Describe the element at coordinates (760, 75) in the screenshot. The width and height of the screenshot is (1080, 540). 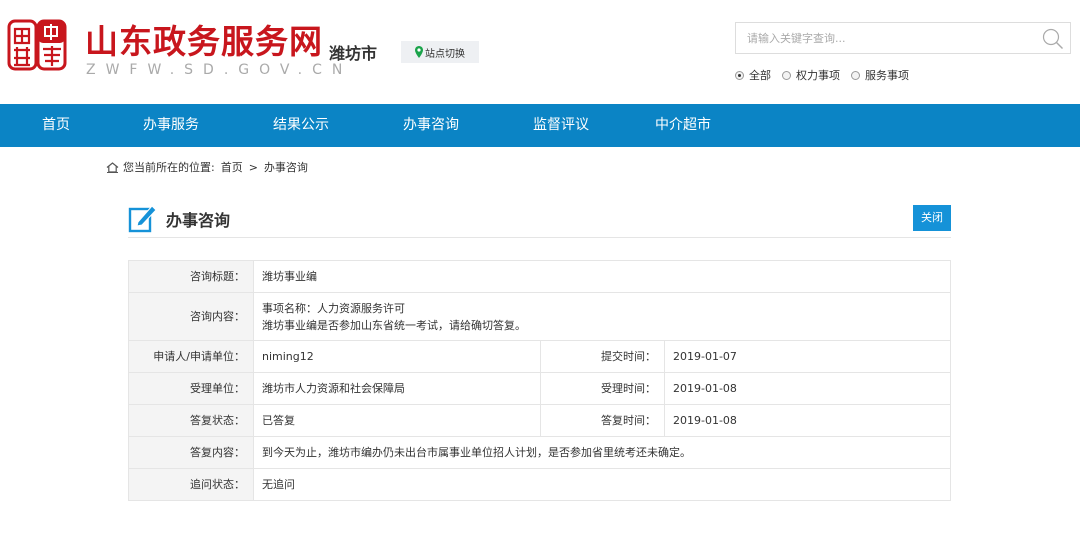
I see `scope-label: 全部` at that location.